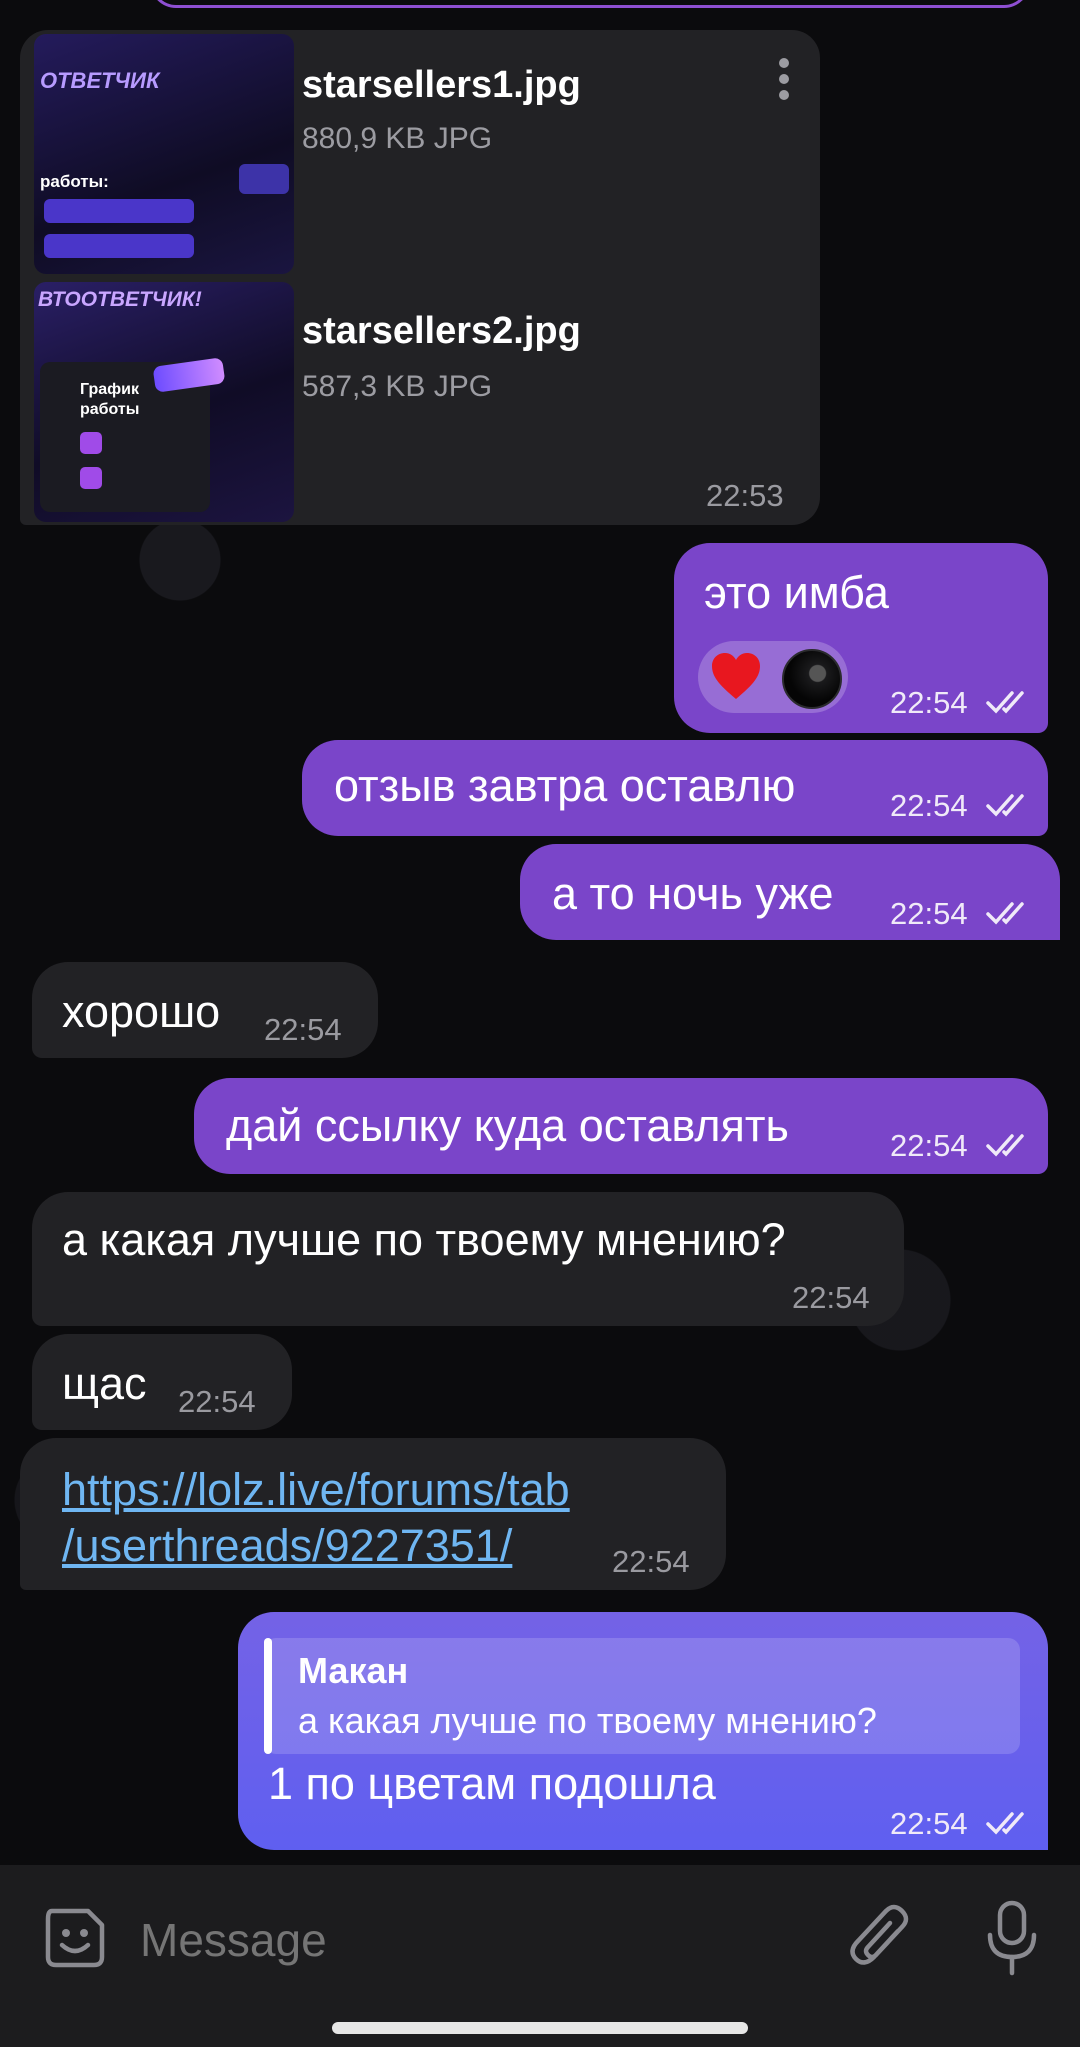 This screenshot has height=2047, width=1080. What do you see at coordinates (590, 4) in the screenshot?
I see `previous-message-edge` at bounding box center [590, 4].